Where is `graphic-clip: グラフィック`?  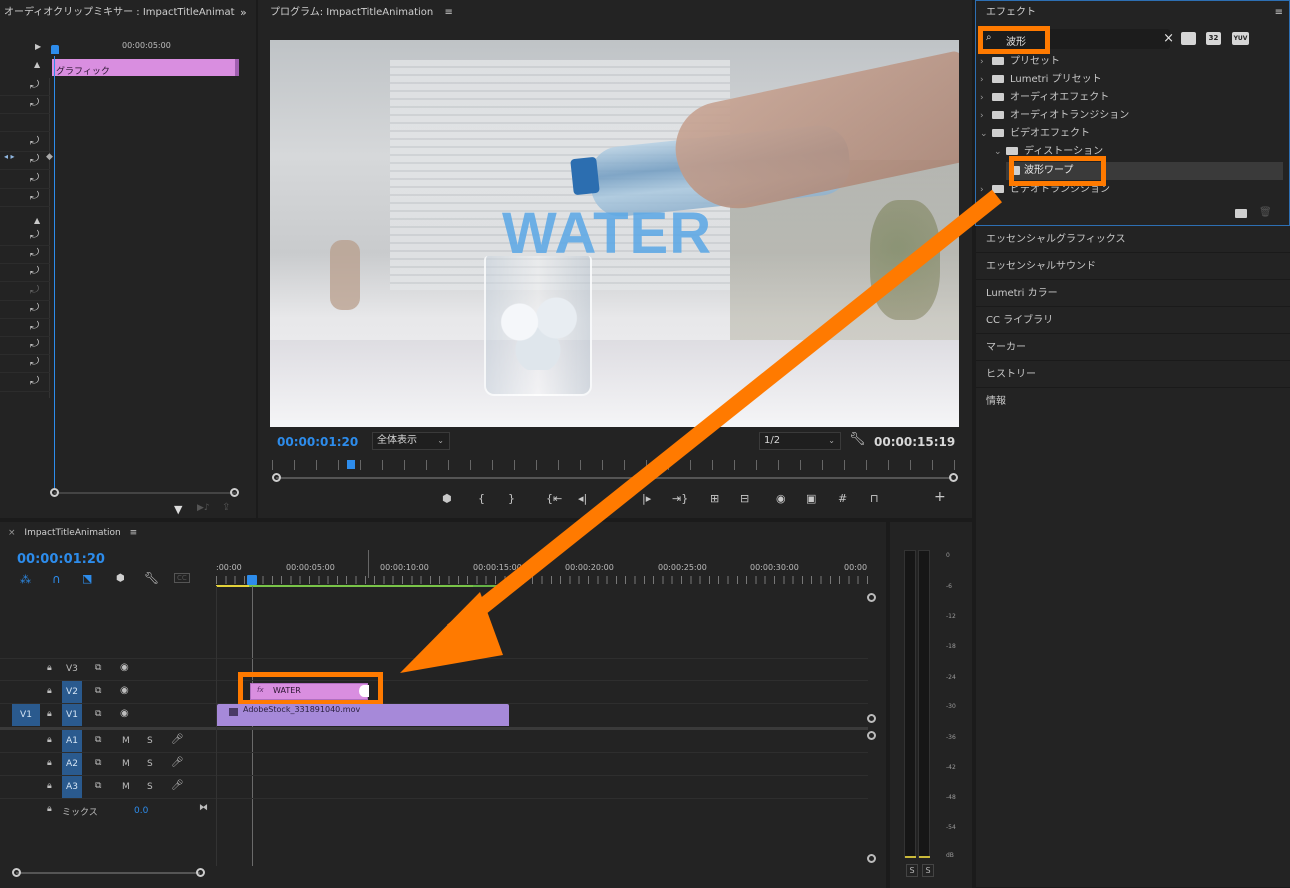
graphic-clip: グラフィック is located at coordinates (145, 68).